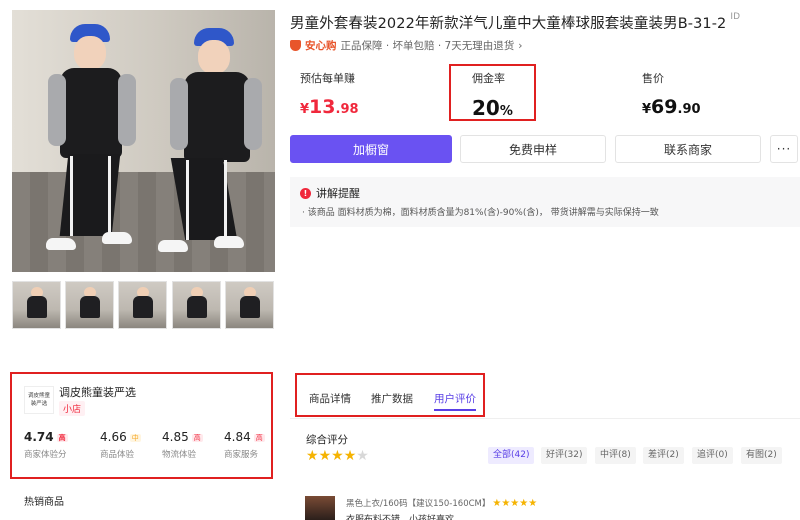  What do you see at coordinates (371, 149) in the screenshot?
I see `add-to-window-button: 加橱窗` at bounding box center [371, 149].